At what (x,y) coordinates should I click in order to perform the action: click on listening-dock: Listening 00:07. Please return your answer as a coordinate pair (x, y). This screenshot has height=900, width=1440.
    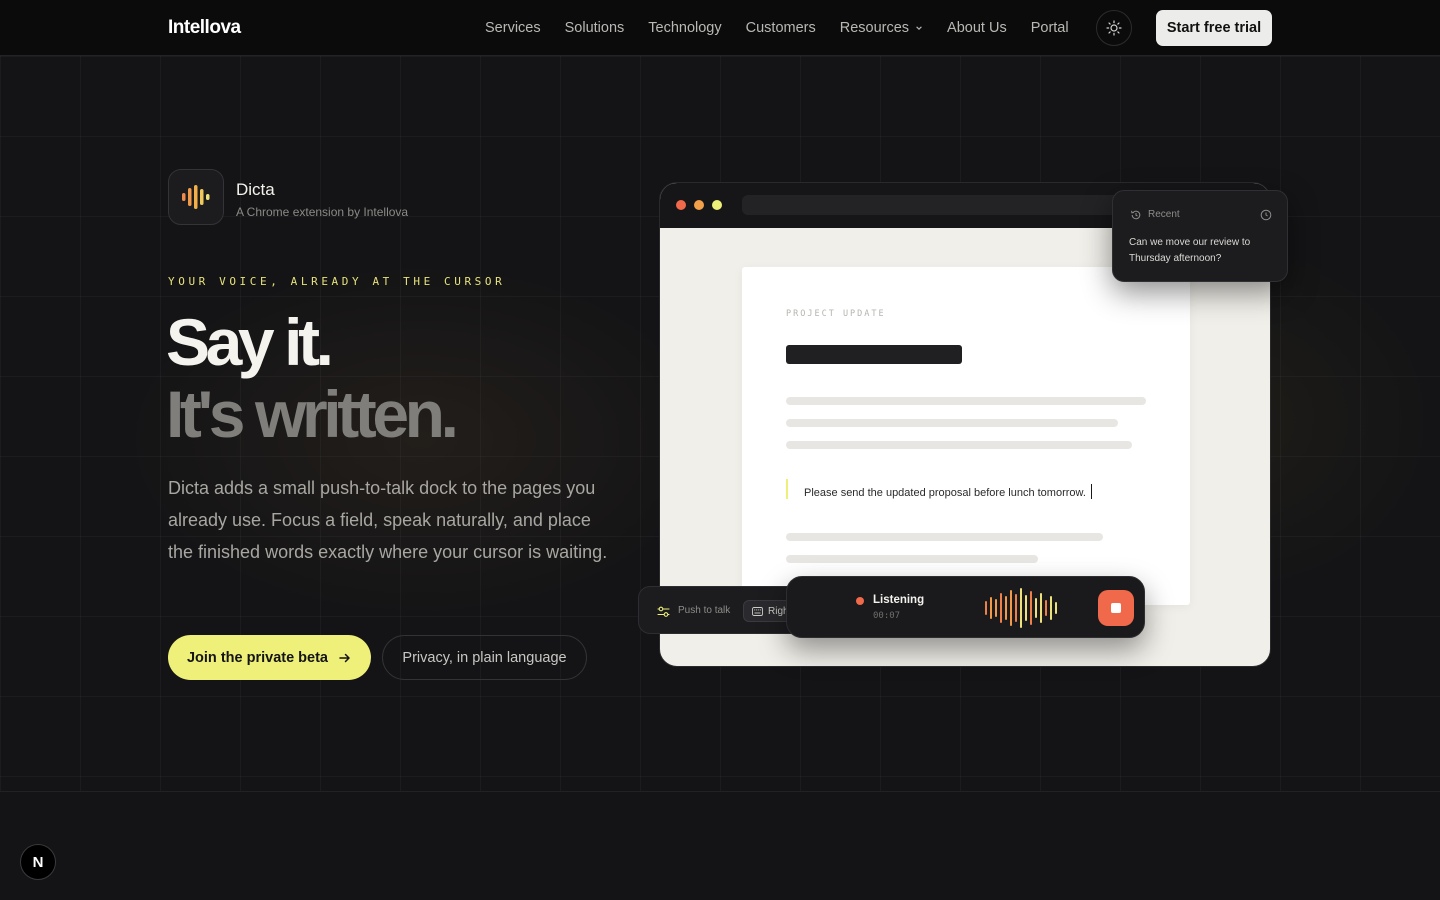
    Looking at the image, I should click on (965, 607).